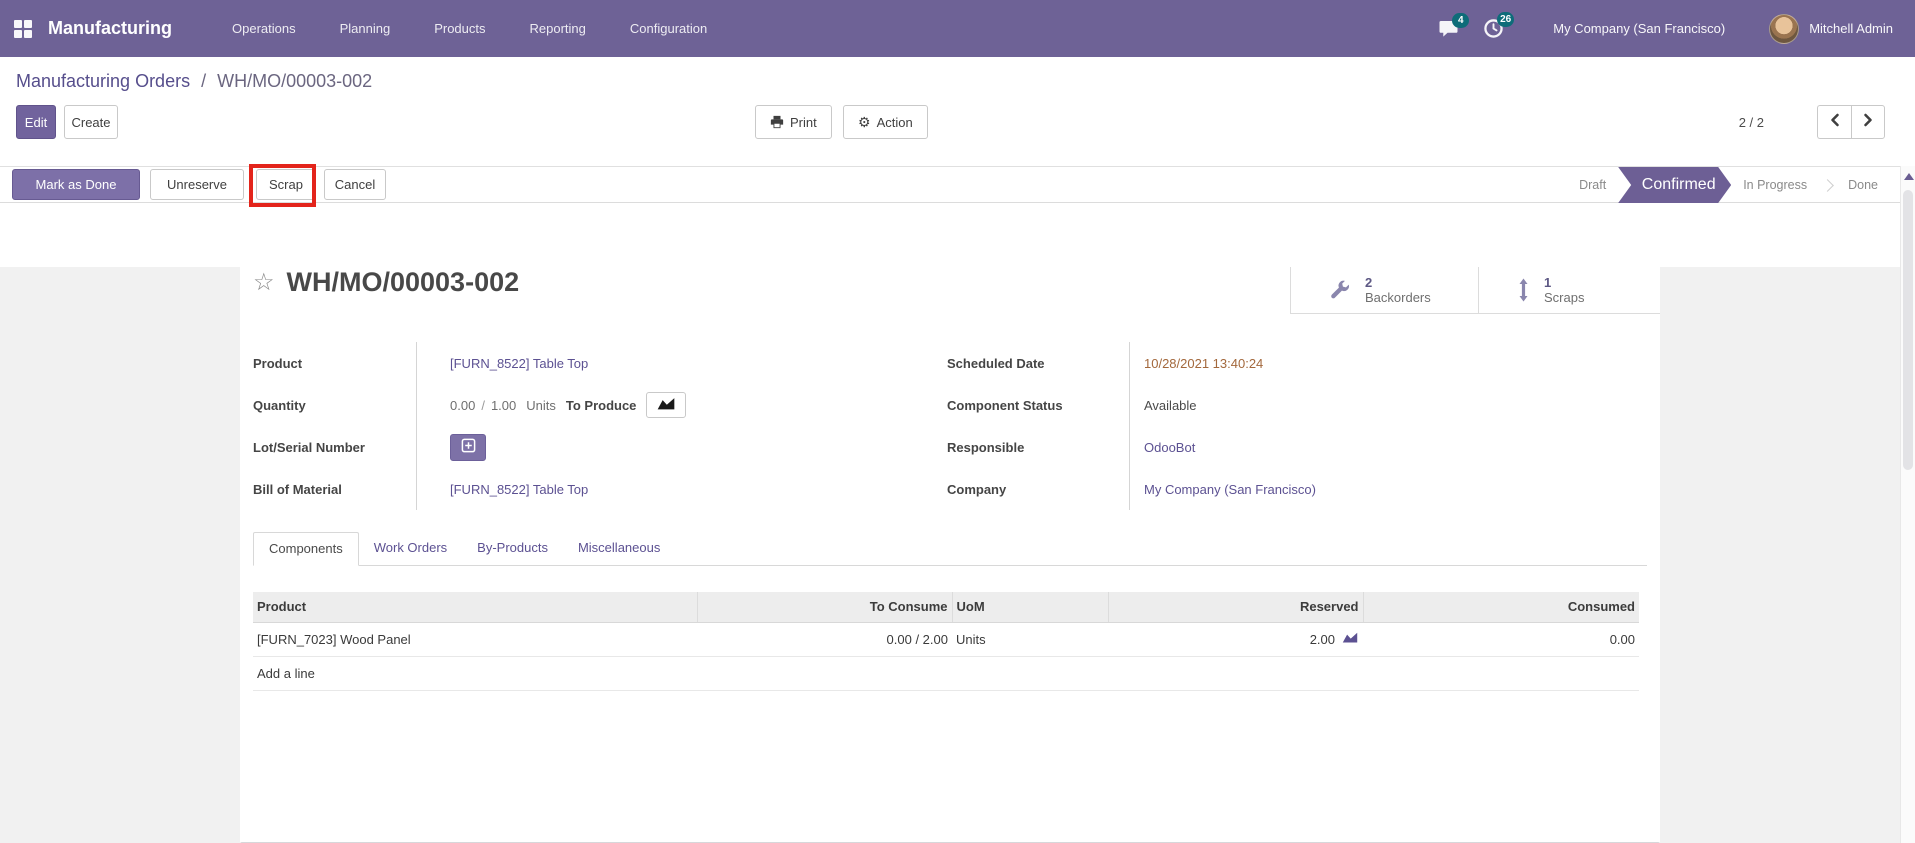 This screenshot has height=843, width=1915. I want to click on activities-button: 26, so click(1499, 25).